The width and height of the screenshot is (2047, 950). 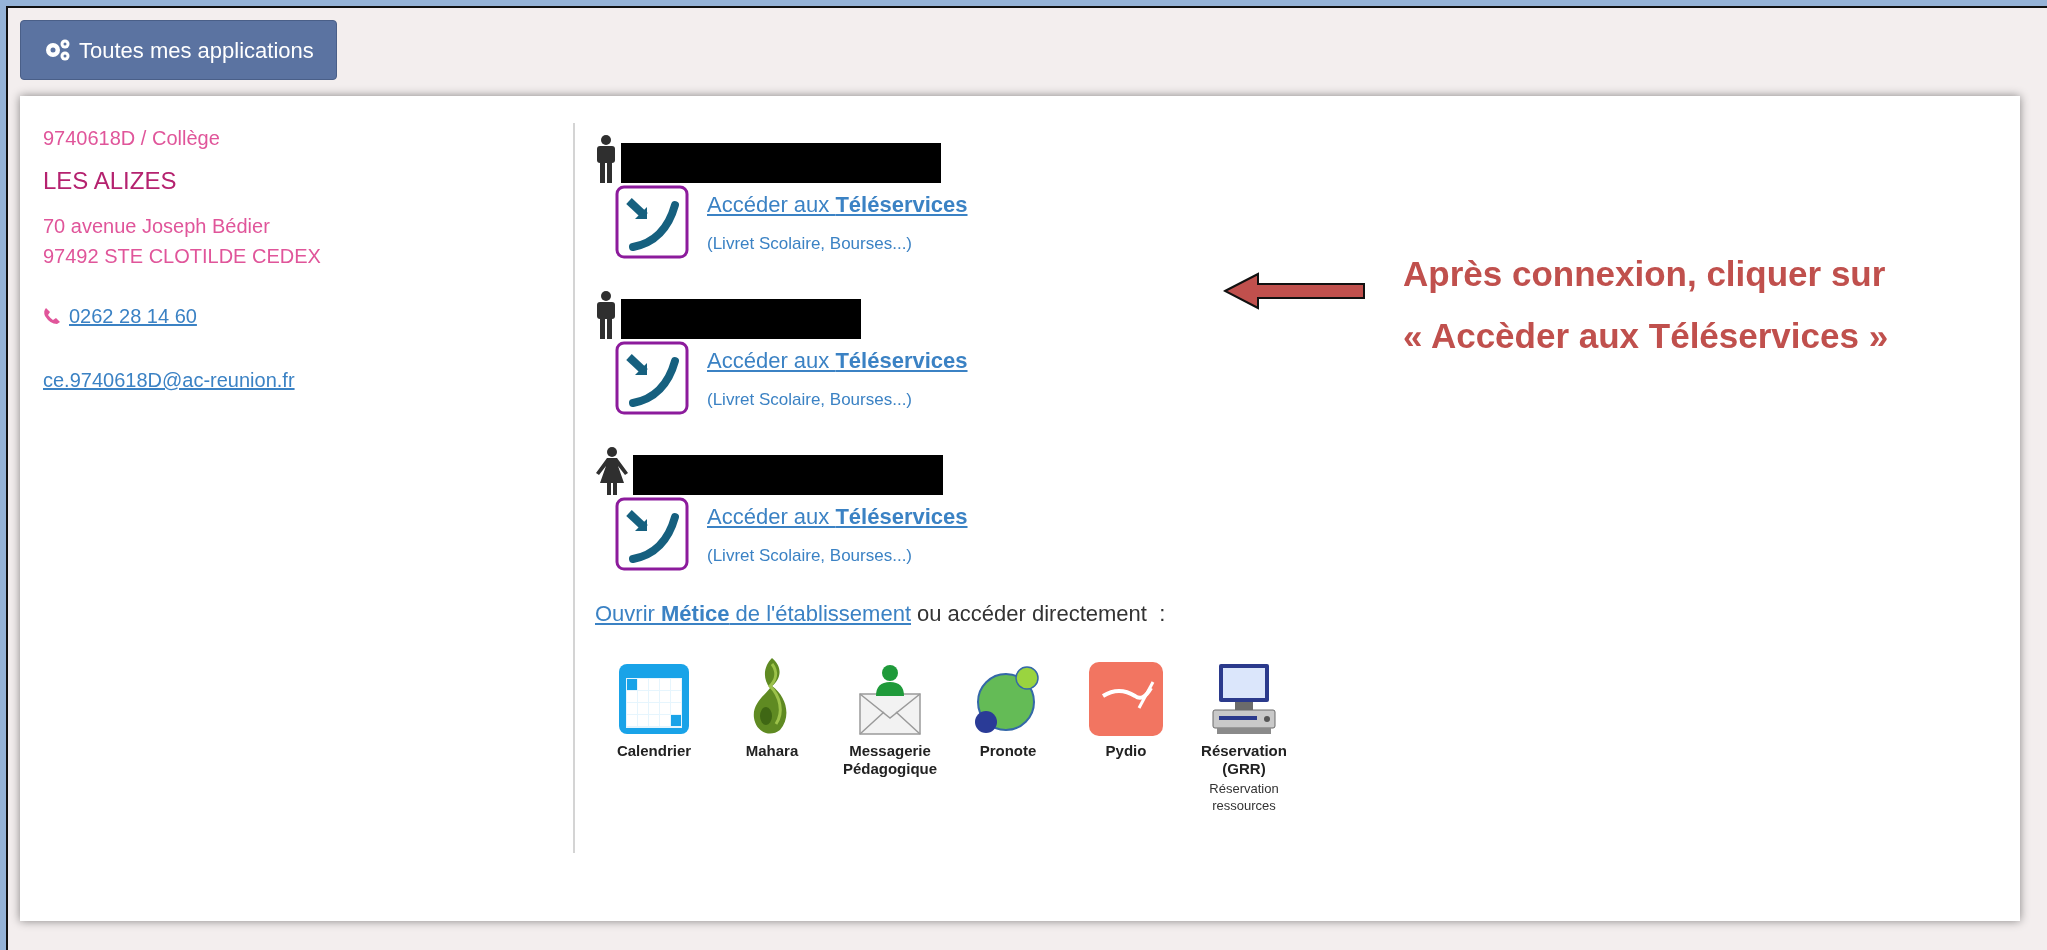 What do you see at coordinates (772, 751) in the screenshot?
I see `app-label: Mahara` at bounding box center [772, 751].